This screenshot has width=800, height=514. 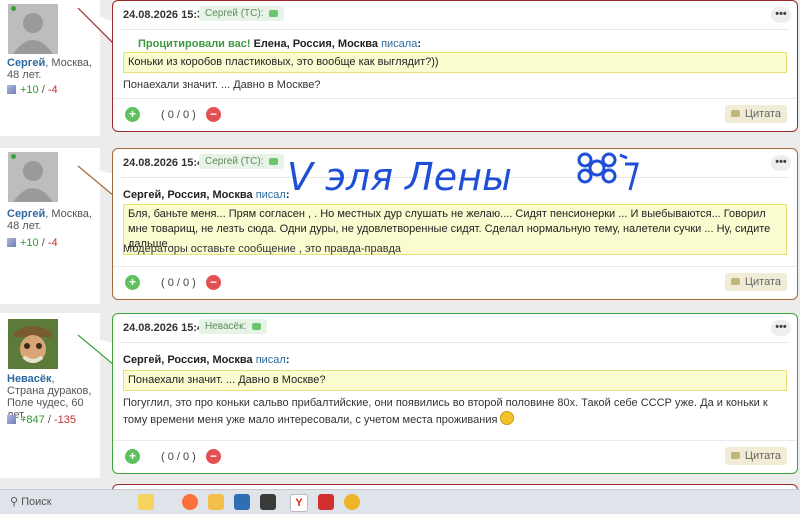 I want to click on folder-icon, so click(x=216, y=502).